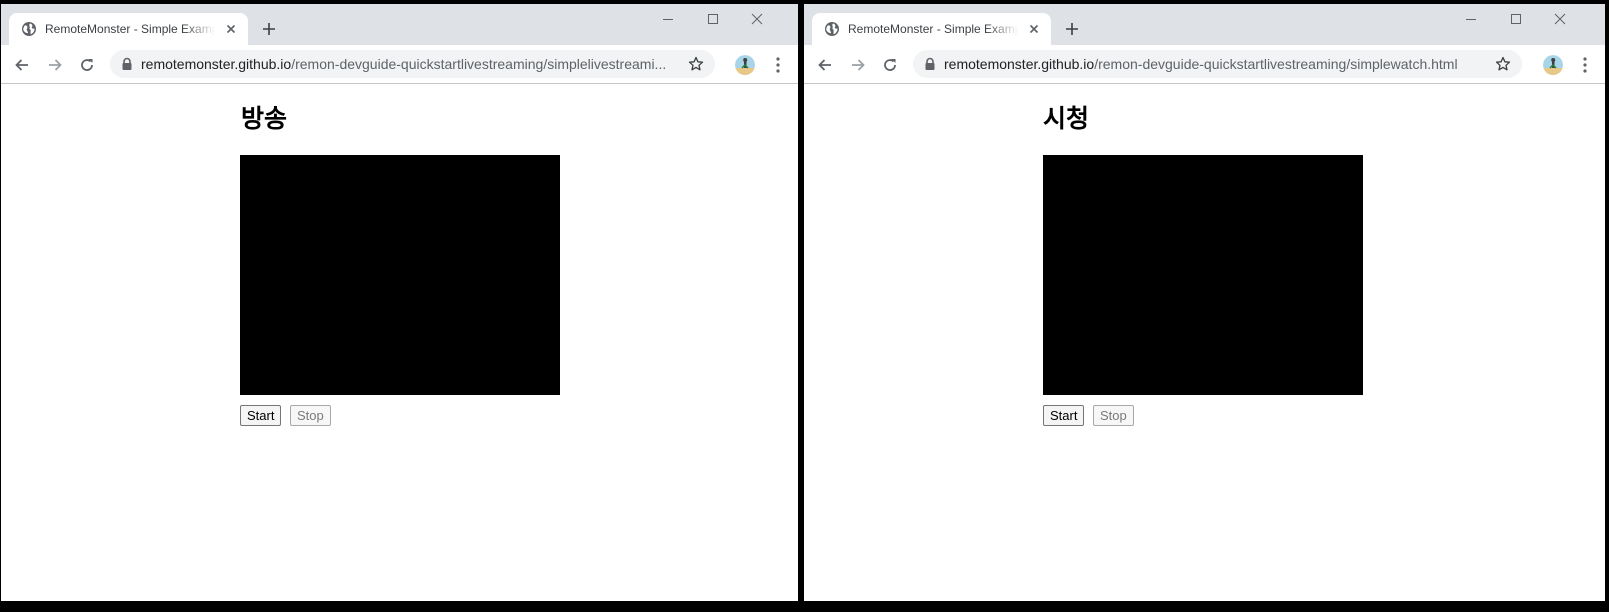 The width and height of the screenshot is (1609, 612). I want to click on page-title: 방송, so click(264, 118).